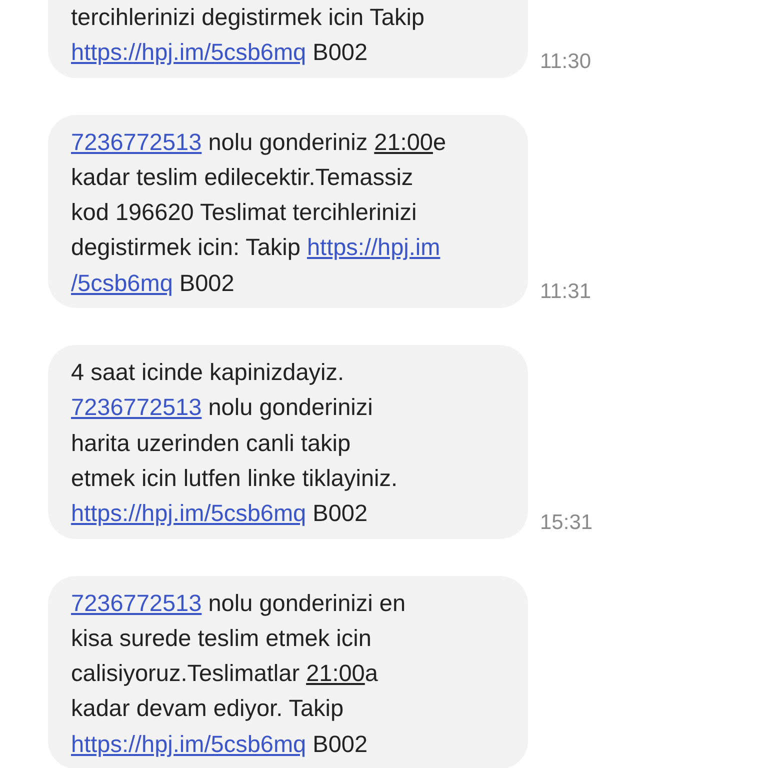  I want to click on message-text: kod 196620 Teslimat tercihlerinizi, so click(244, 212).